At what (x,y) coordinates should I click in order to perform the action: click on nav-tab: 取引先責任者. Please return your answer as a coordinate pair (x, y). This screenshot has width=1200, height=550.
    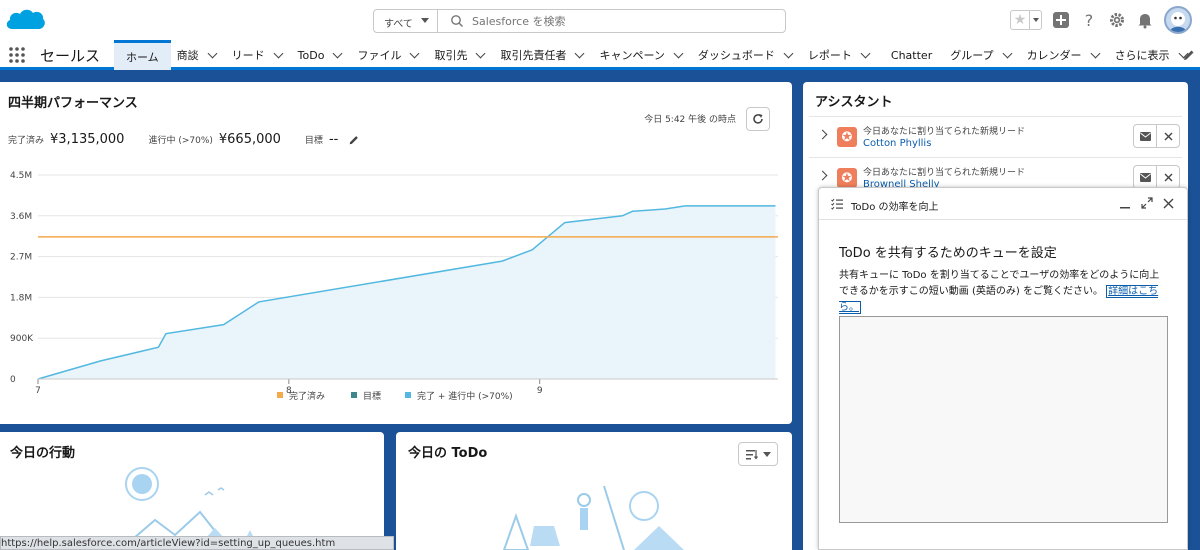
    Looking at the image, I should click on (543, 55).